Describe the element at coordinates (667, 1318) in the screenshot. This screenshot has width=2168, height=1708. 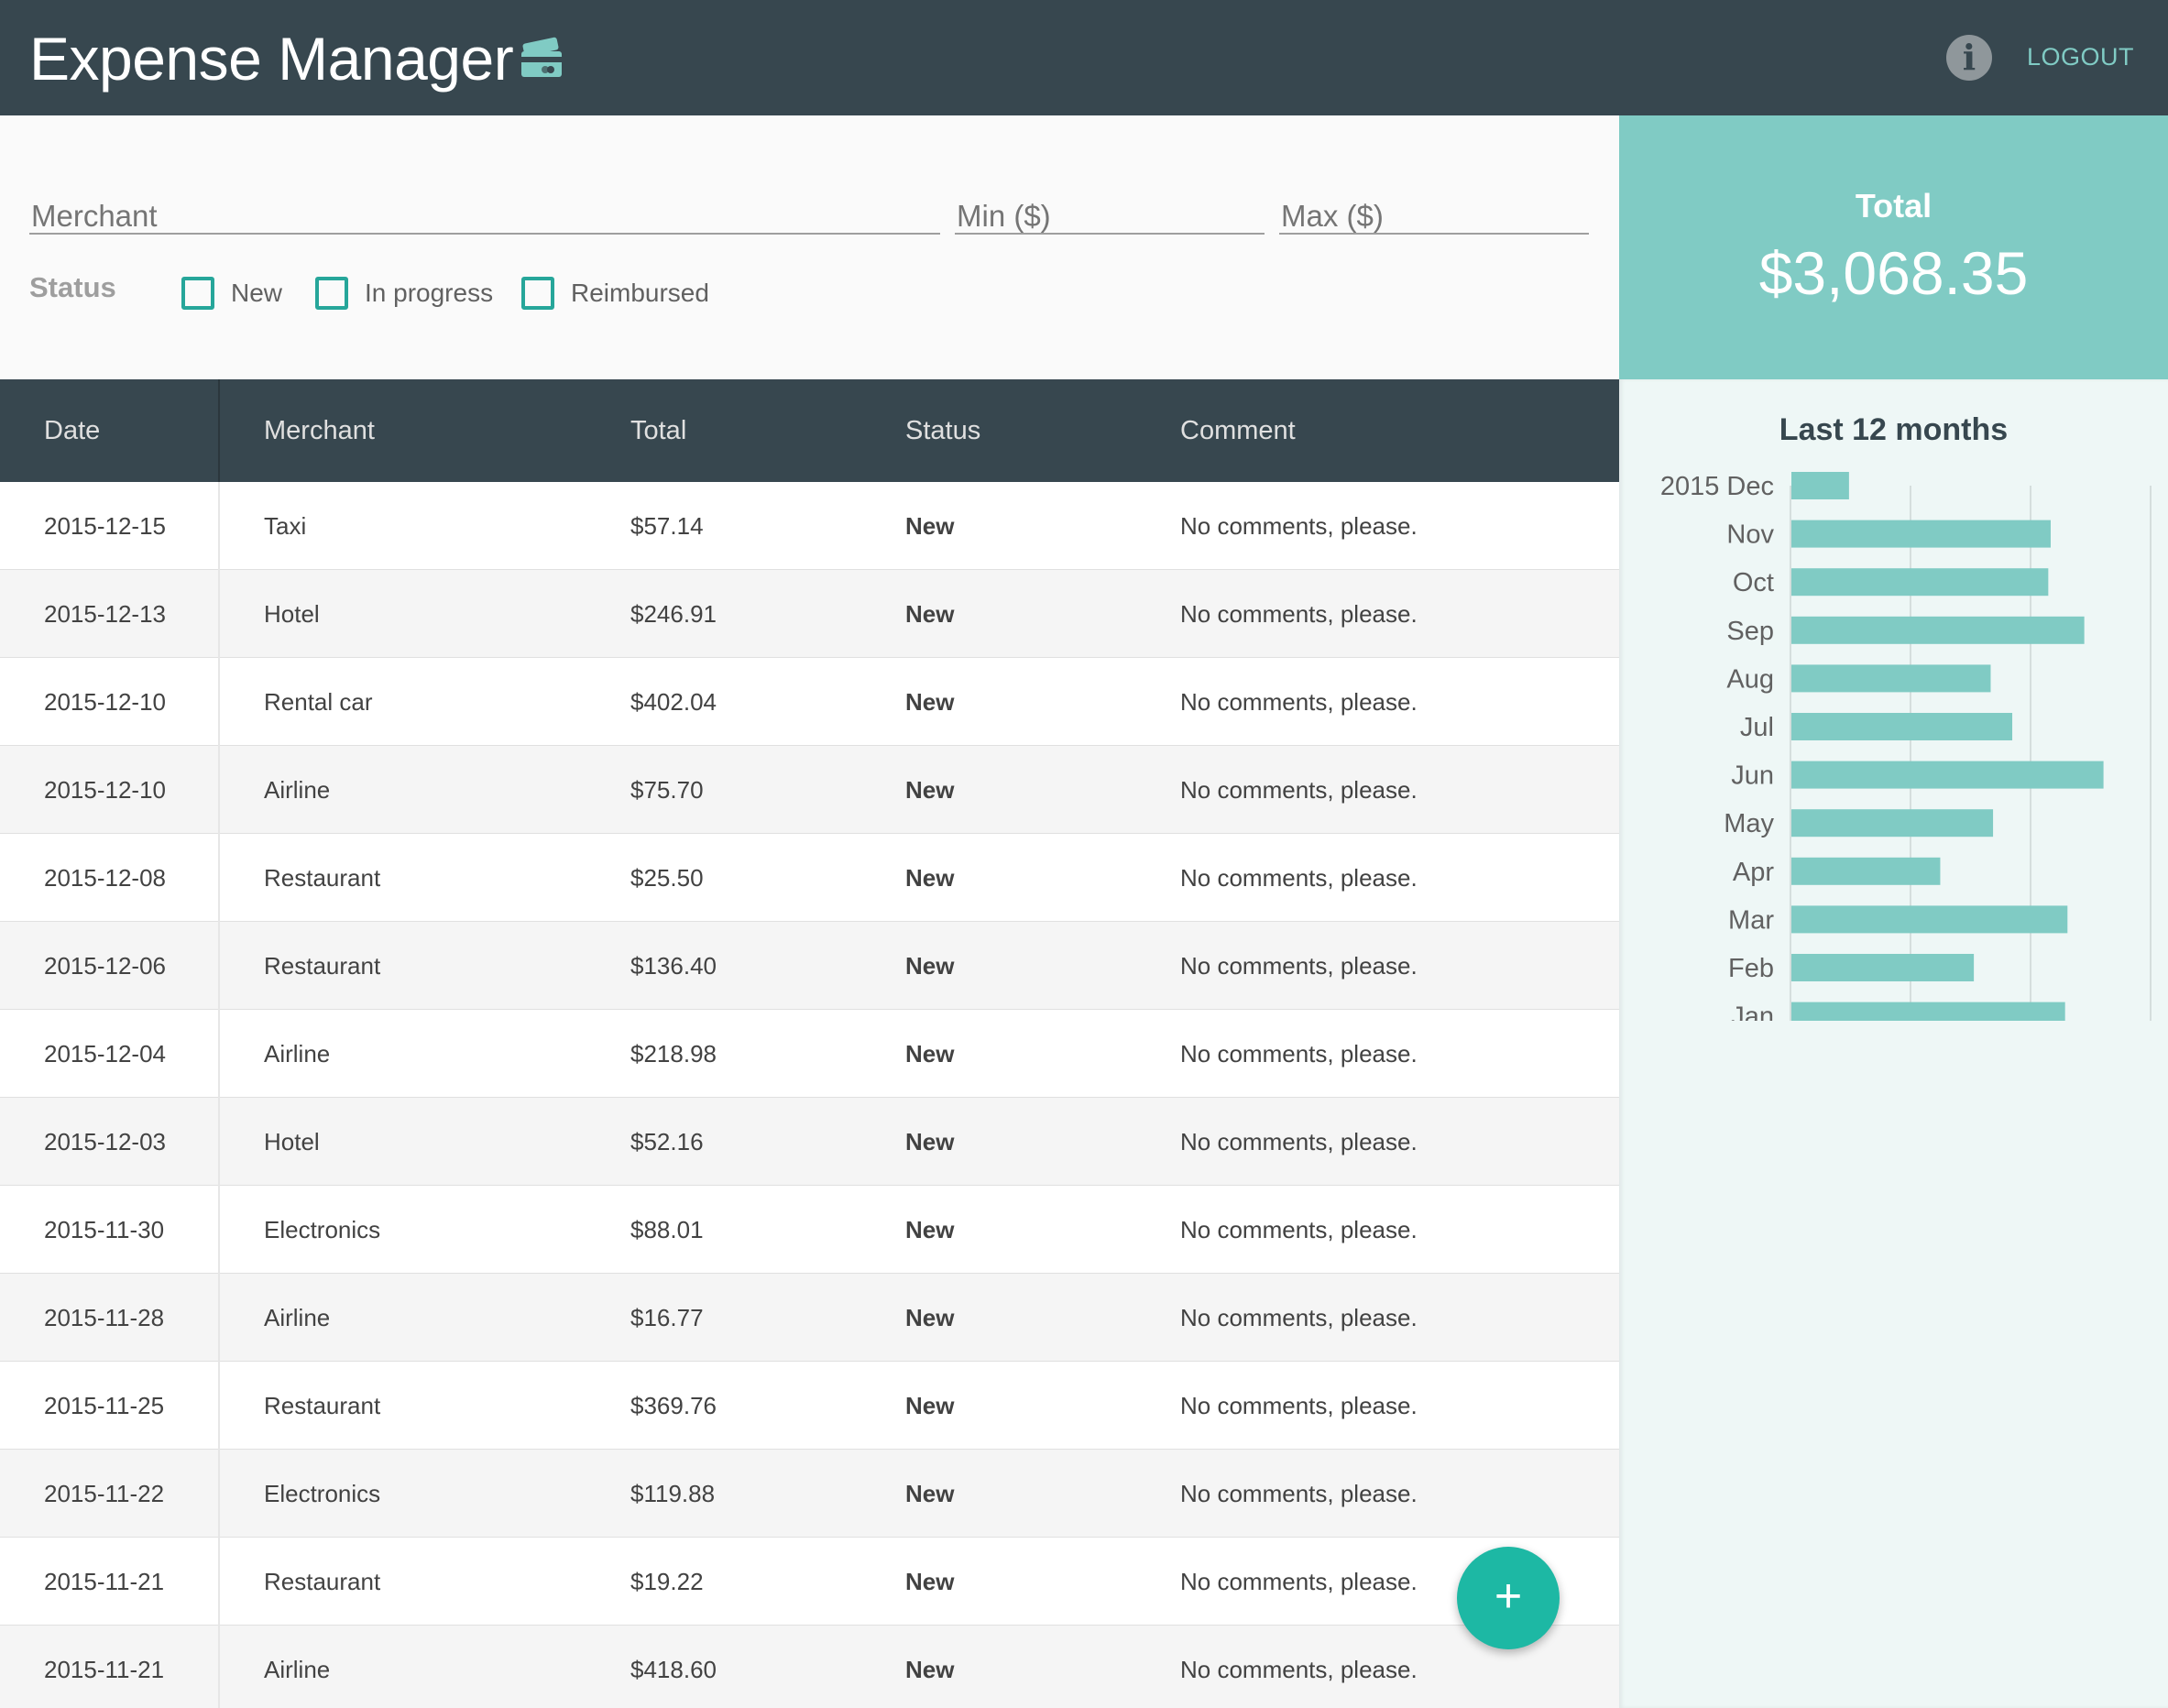
I see `total-cell: $16.77` at that location.